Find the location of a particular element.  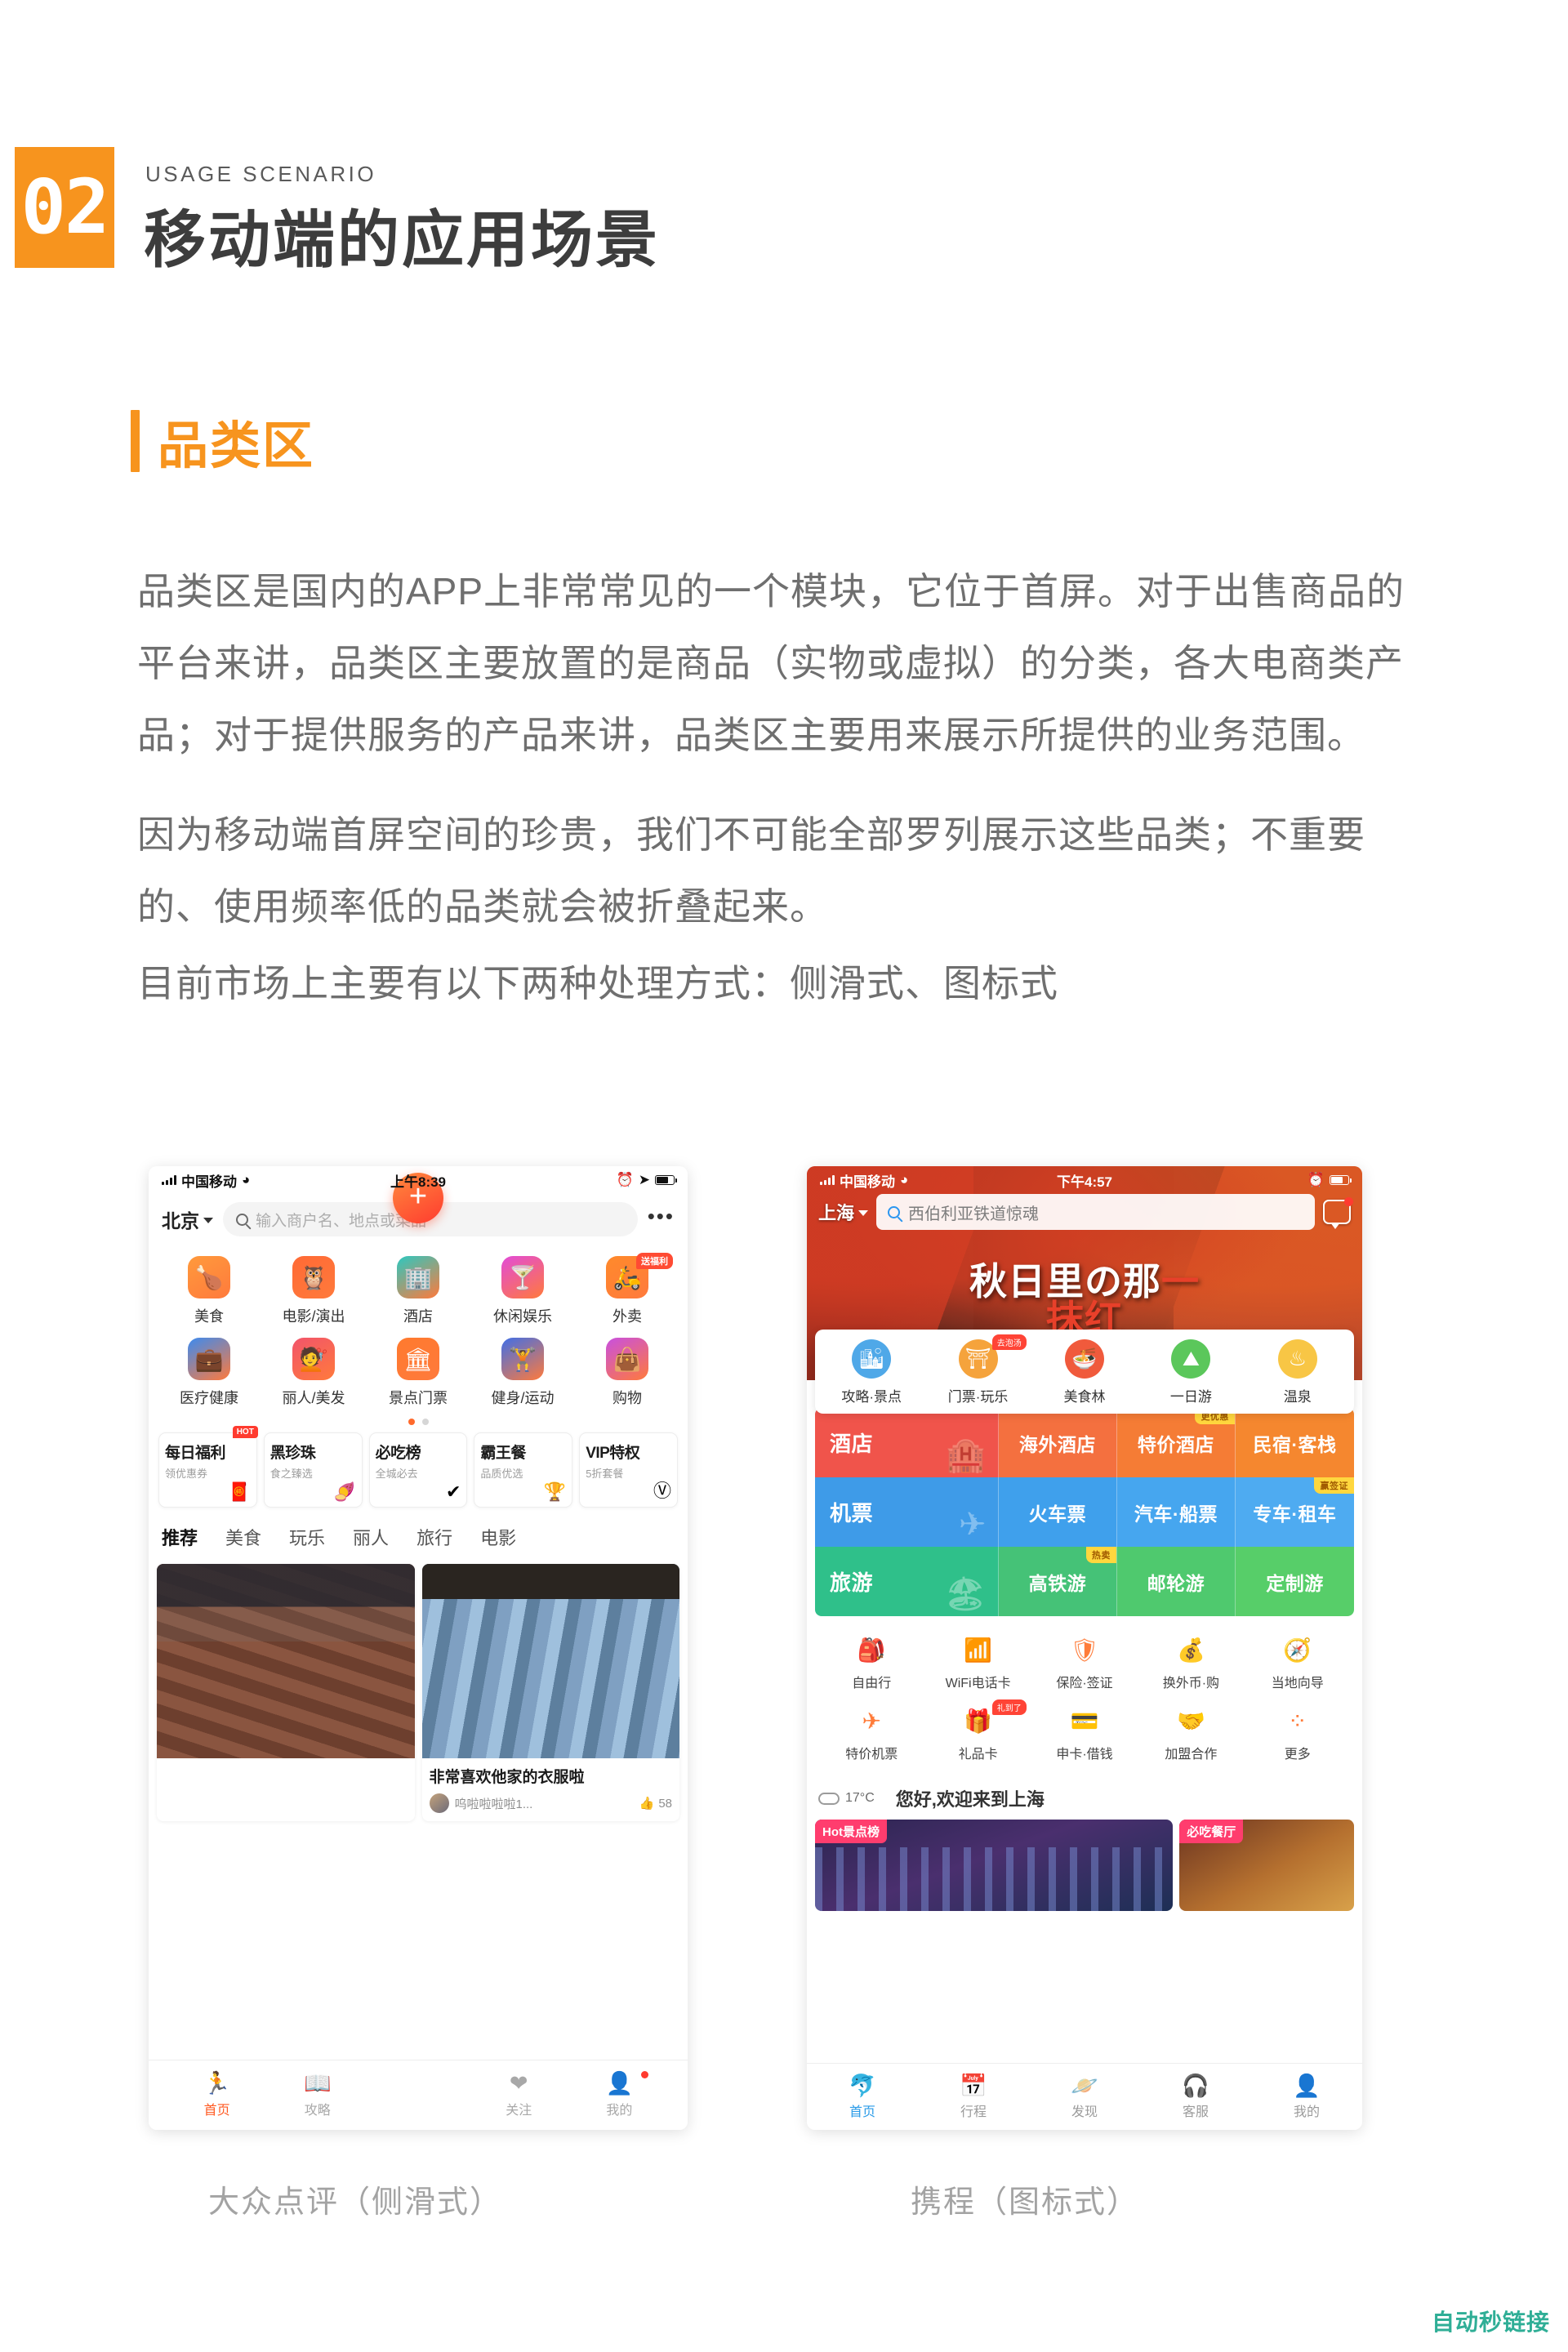

category-item-0: 🍗 美食 is located at coordinates (209, 1291).